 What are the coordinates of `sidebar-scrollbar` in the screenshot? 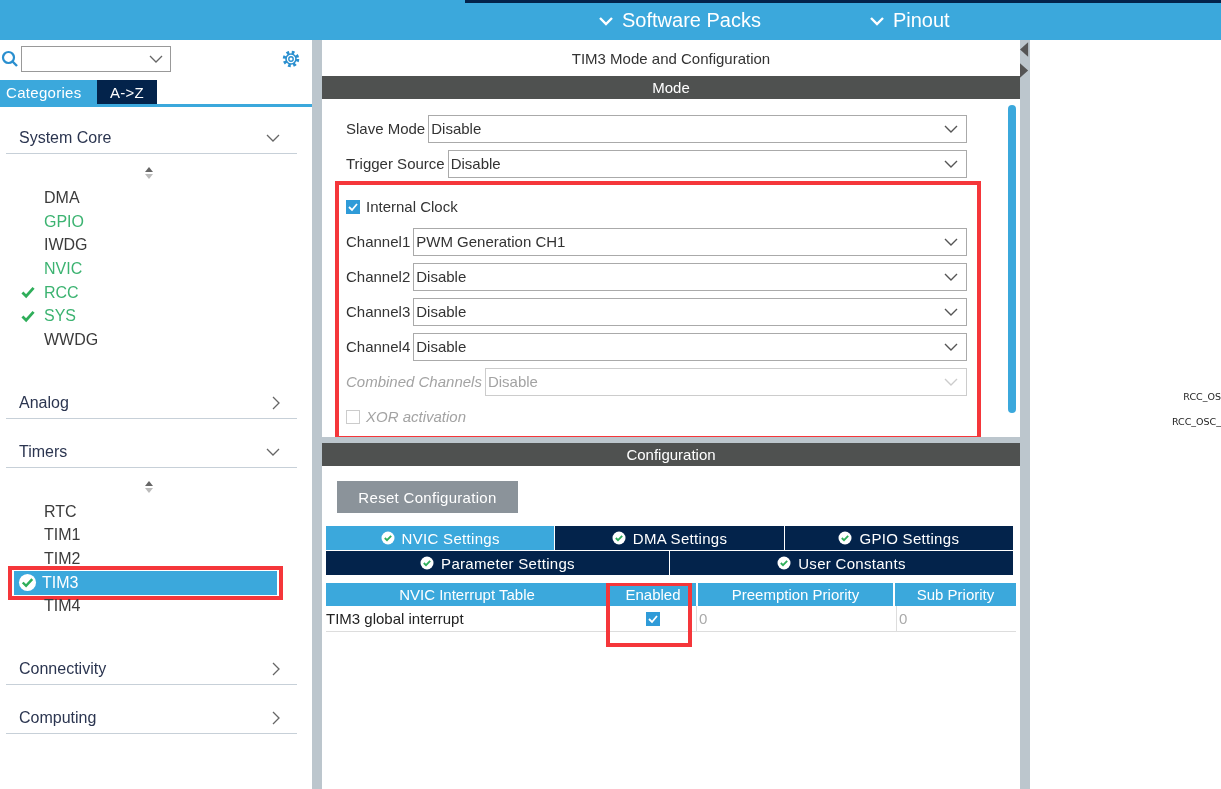 It's located at (317, 414).